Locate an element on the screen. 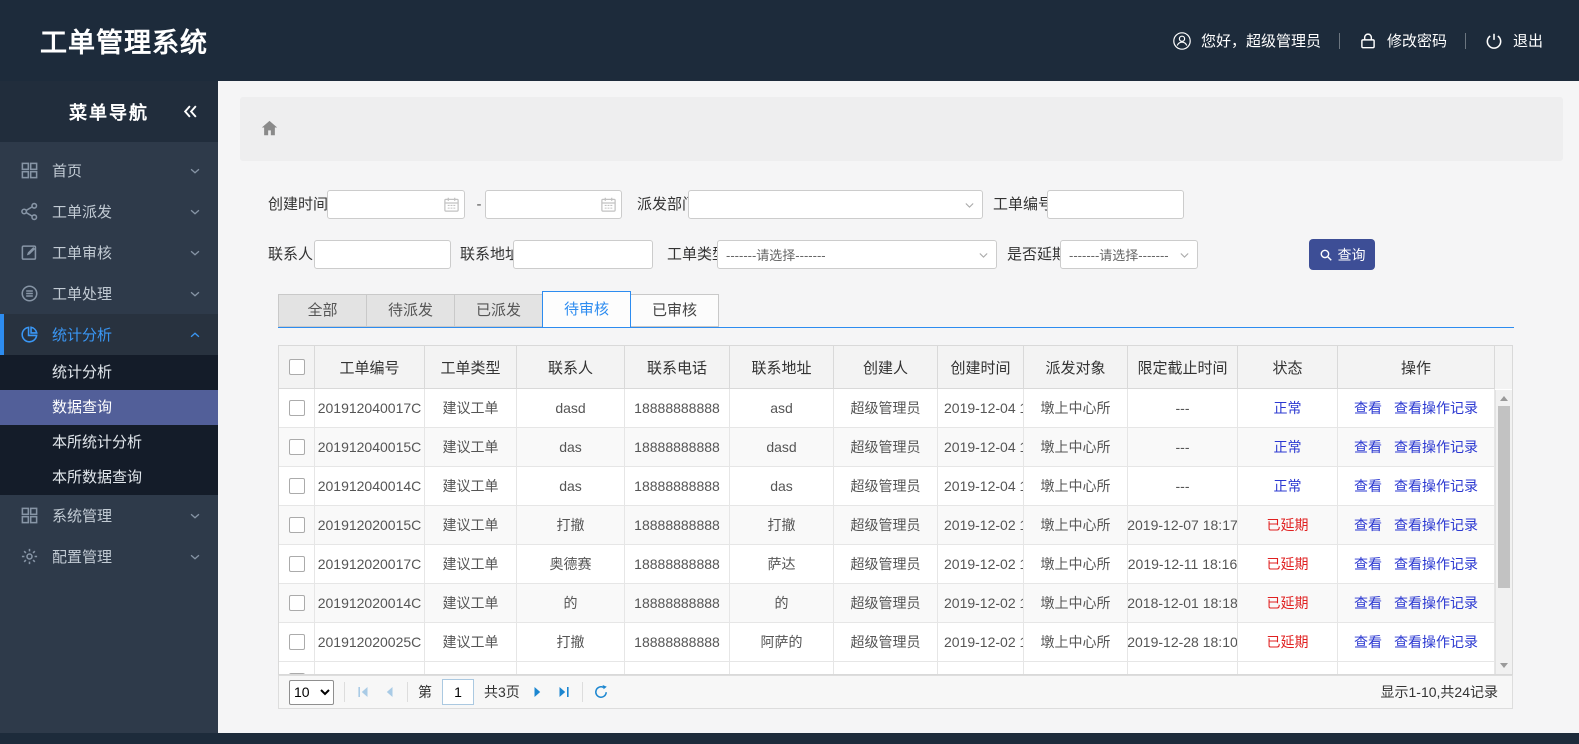 Image resolution: width=1579 pixels, height=744 pixels. app-header: 工单管理系统 您好，超级管理员 修改密码 退出 is located at coordinates (789, 40).